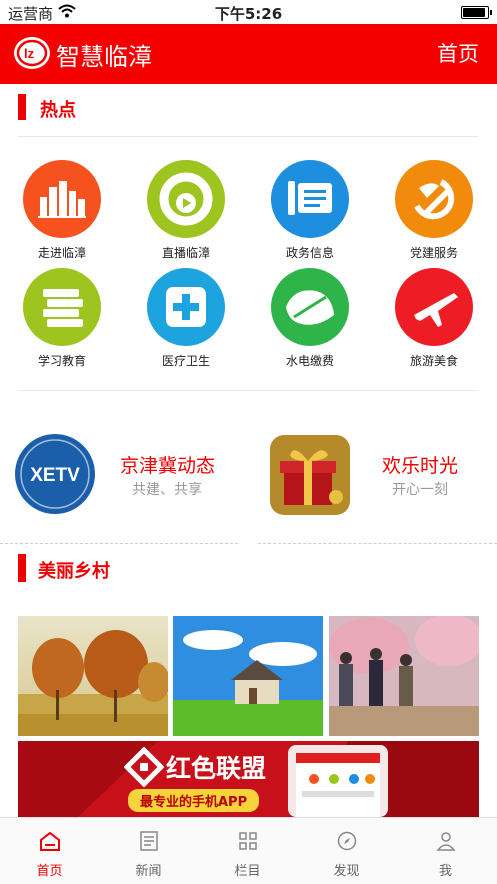 Image resolution: width=497 pixels, height=884 pixels. What do you see at coordinates (247, 841) in the screenshot?
I see `grid-icon` at bounding box center [247, 841].